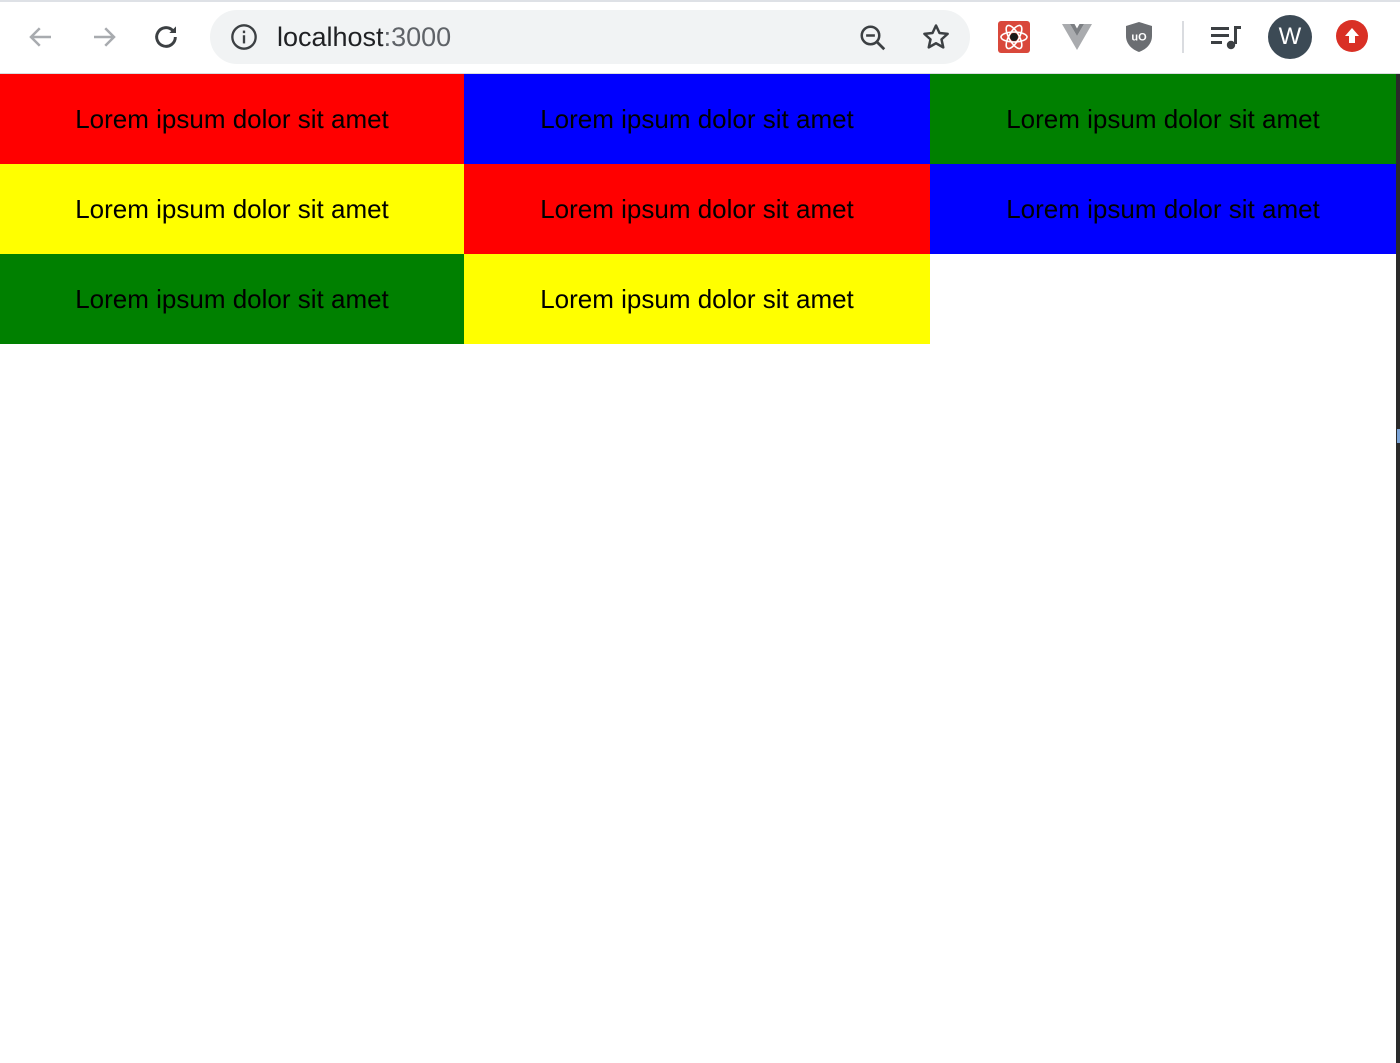 The height and width of the screenshot is (1063, 1400). I want to click on react-devtools-extension, so click(1014, 37).